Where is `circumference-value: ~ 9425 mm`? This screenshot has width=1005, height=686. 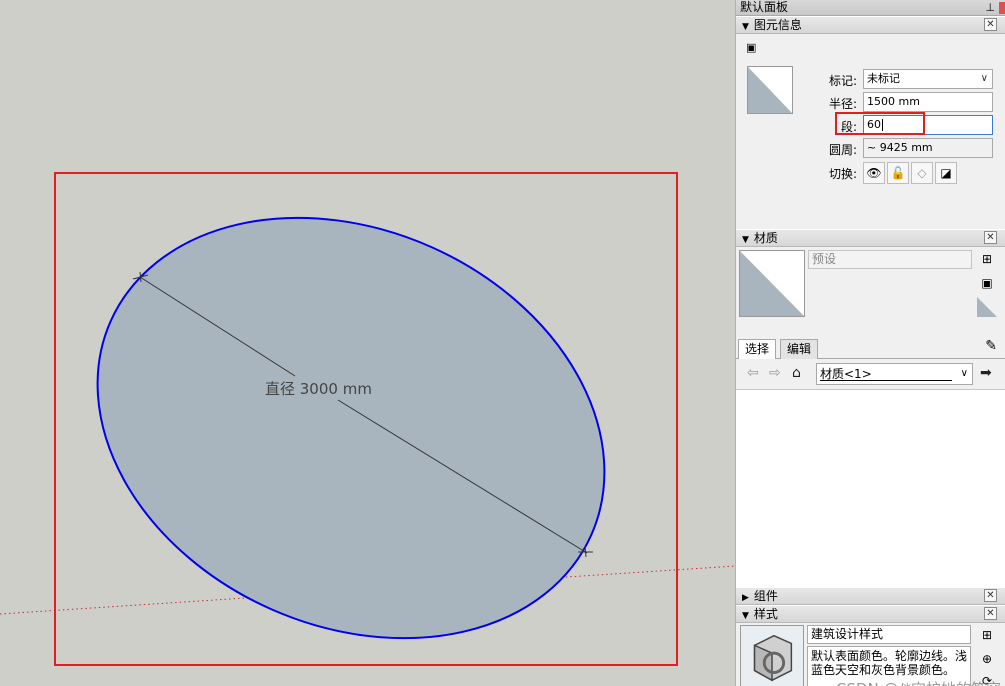 circumference-value: ~ 9425 mm is located at coordinates (900, 147).